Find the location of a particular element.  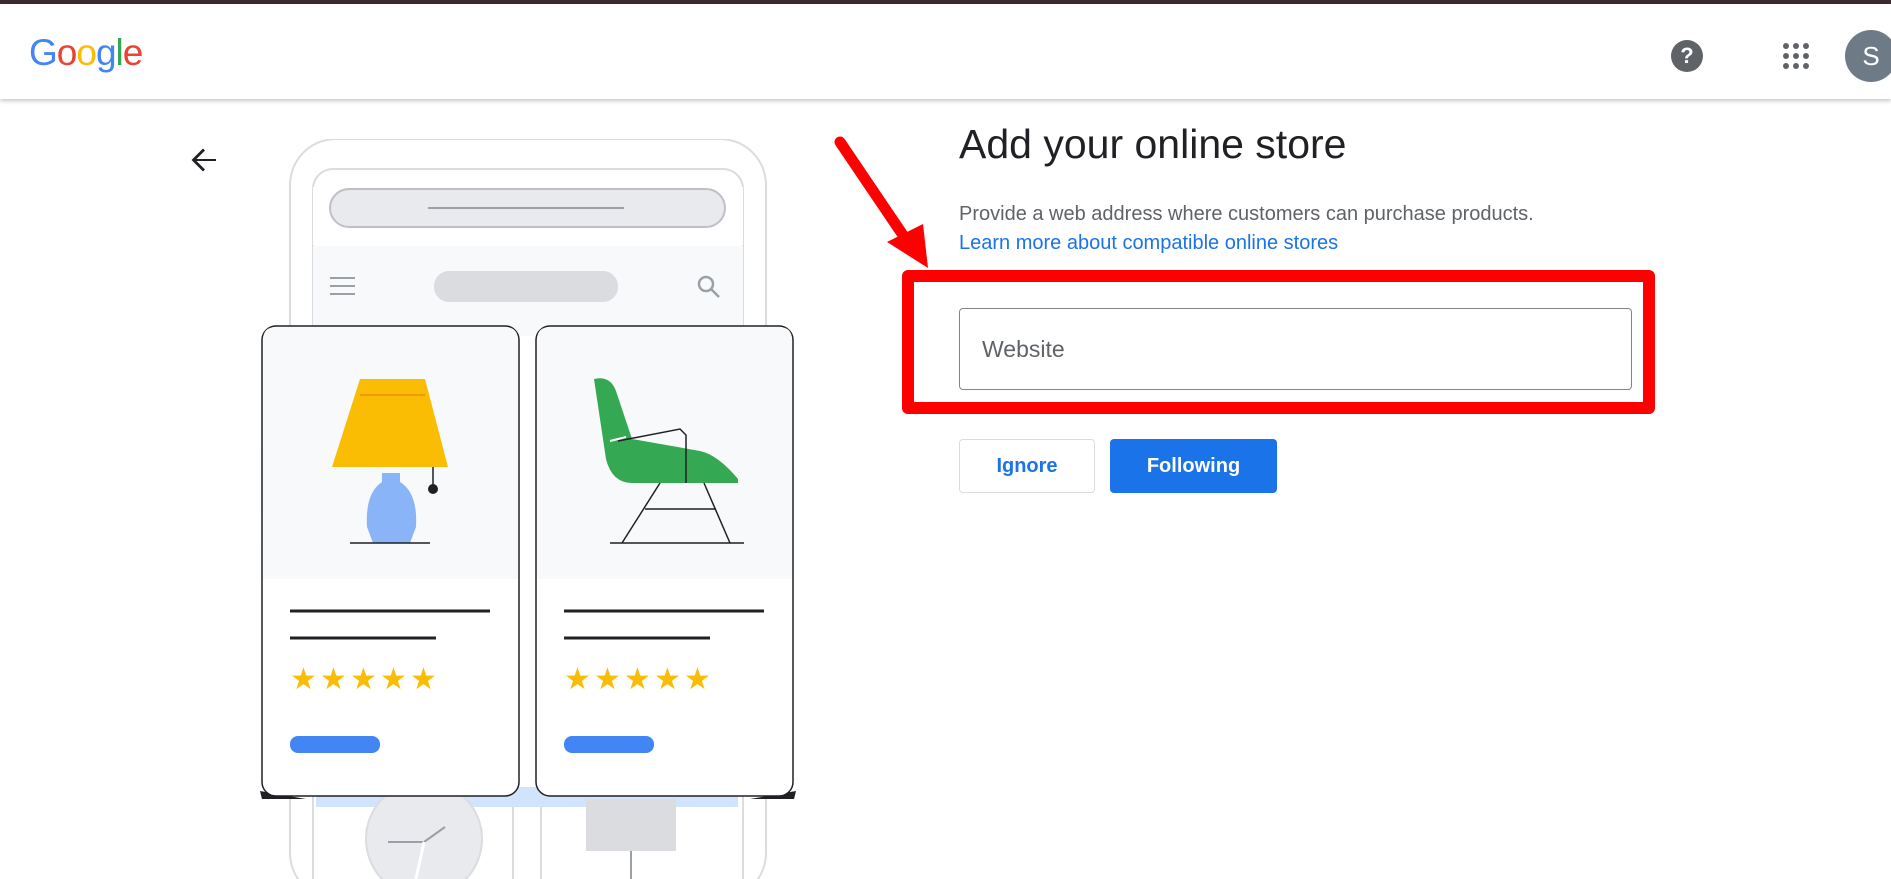

google-logo: Google is located at coordinates (86, 53).